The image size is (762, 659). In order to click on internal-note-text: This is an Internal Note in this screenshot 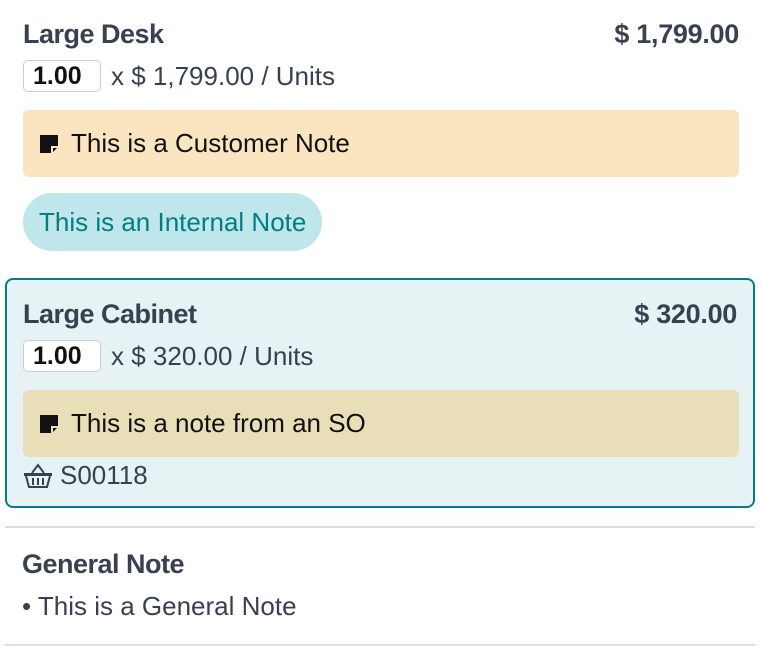, I will do `click(173, 221)`.